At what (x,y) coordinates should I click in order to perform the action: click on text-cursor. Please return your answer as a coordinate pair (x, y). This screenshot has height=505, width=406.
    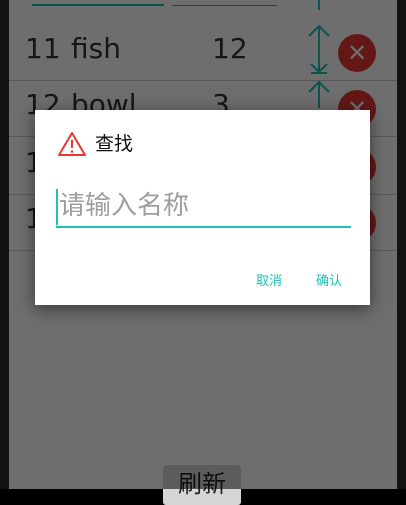
    Looking at the image, I should click on (57, 207).